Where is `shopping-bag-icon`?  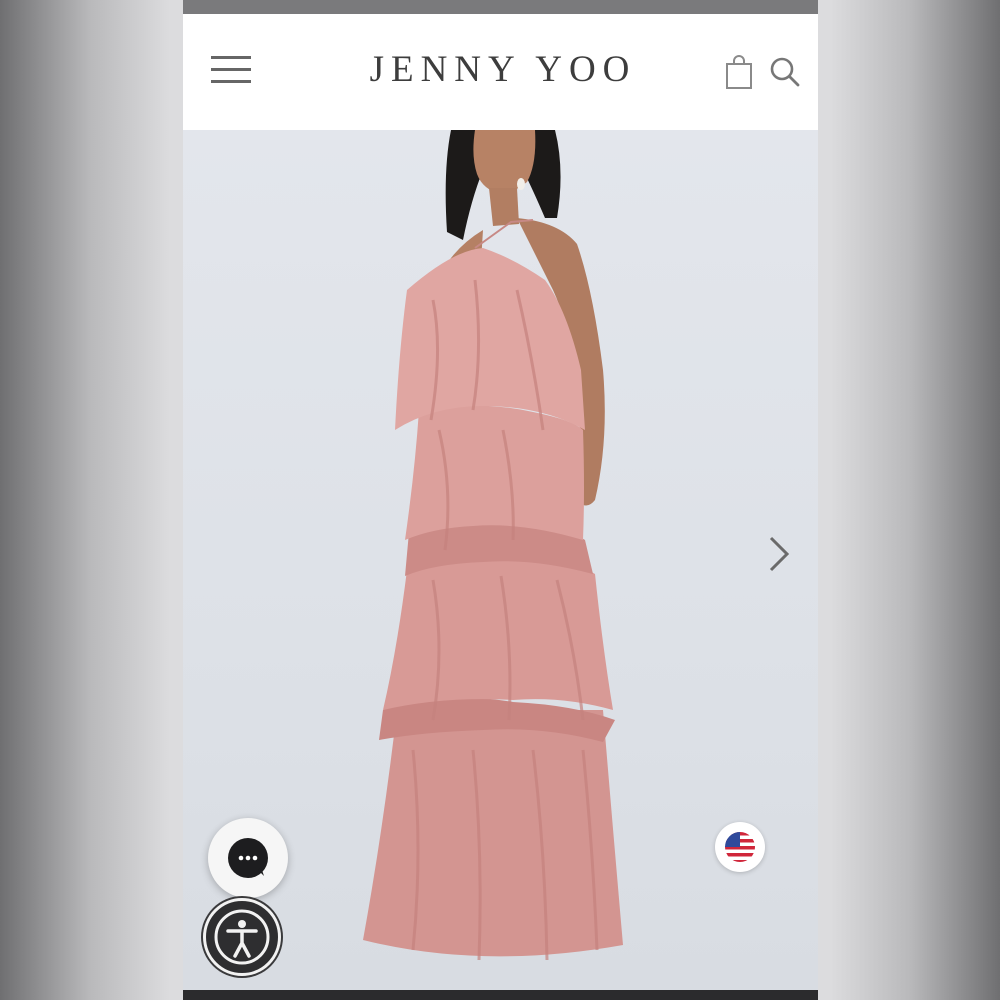
shopping-bag-icon is located at coordinates (739, 72).